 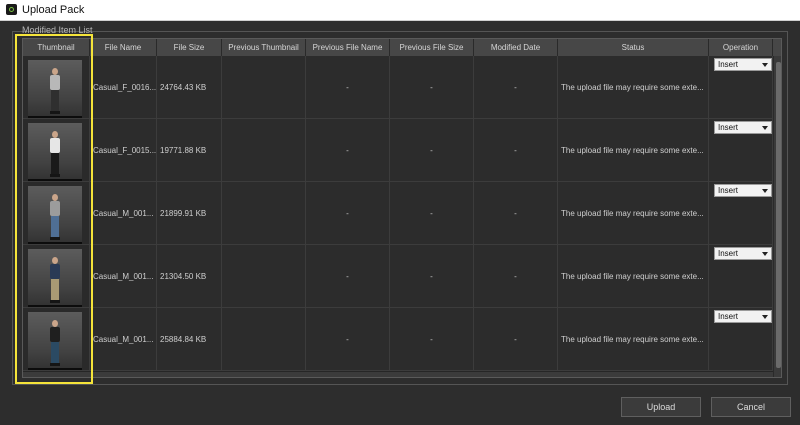 I want to click on file-size-cell: 19771.88 KB, so click(x=189, y=150).